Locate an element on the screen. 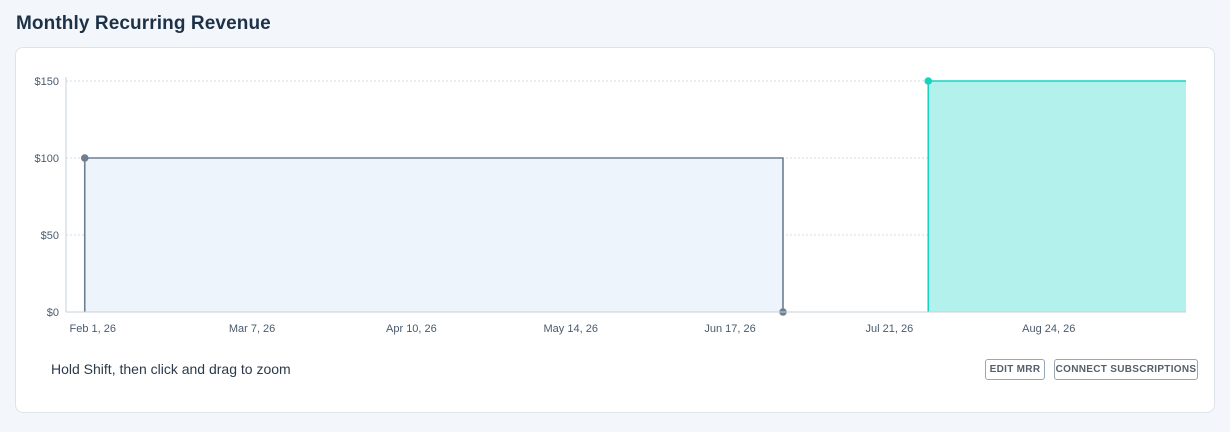 The width and height of the screenshot is (1230, 432). series-1-point is located at coordinates (84, 158).